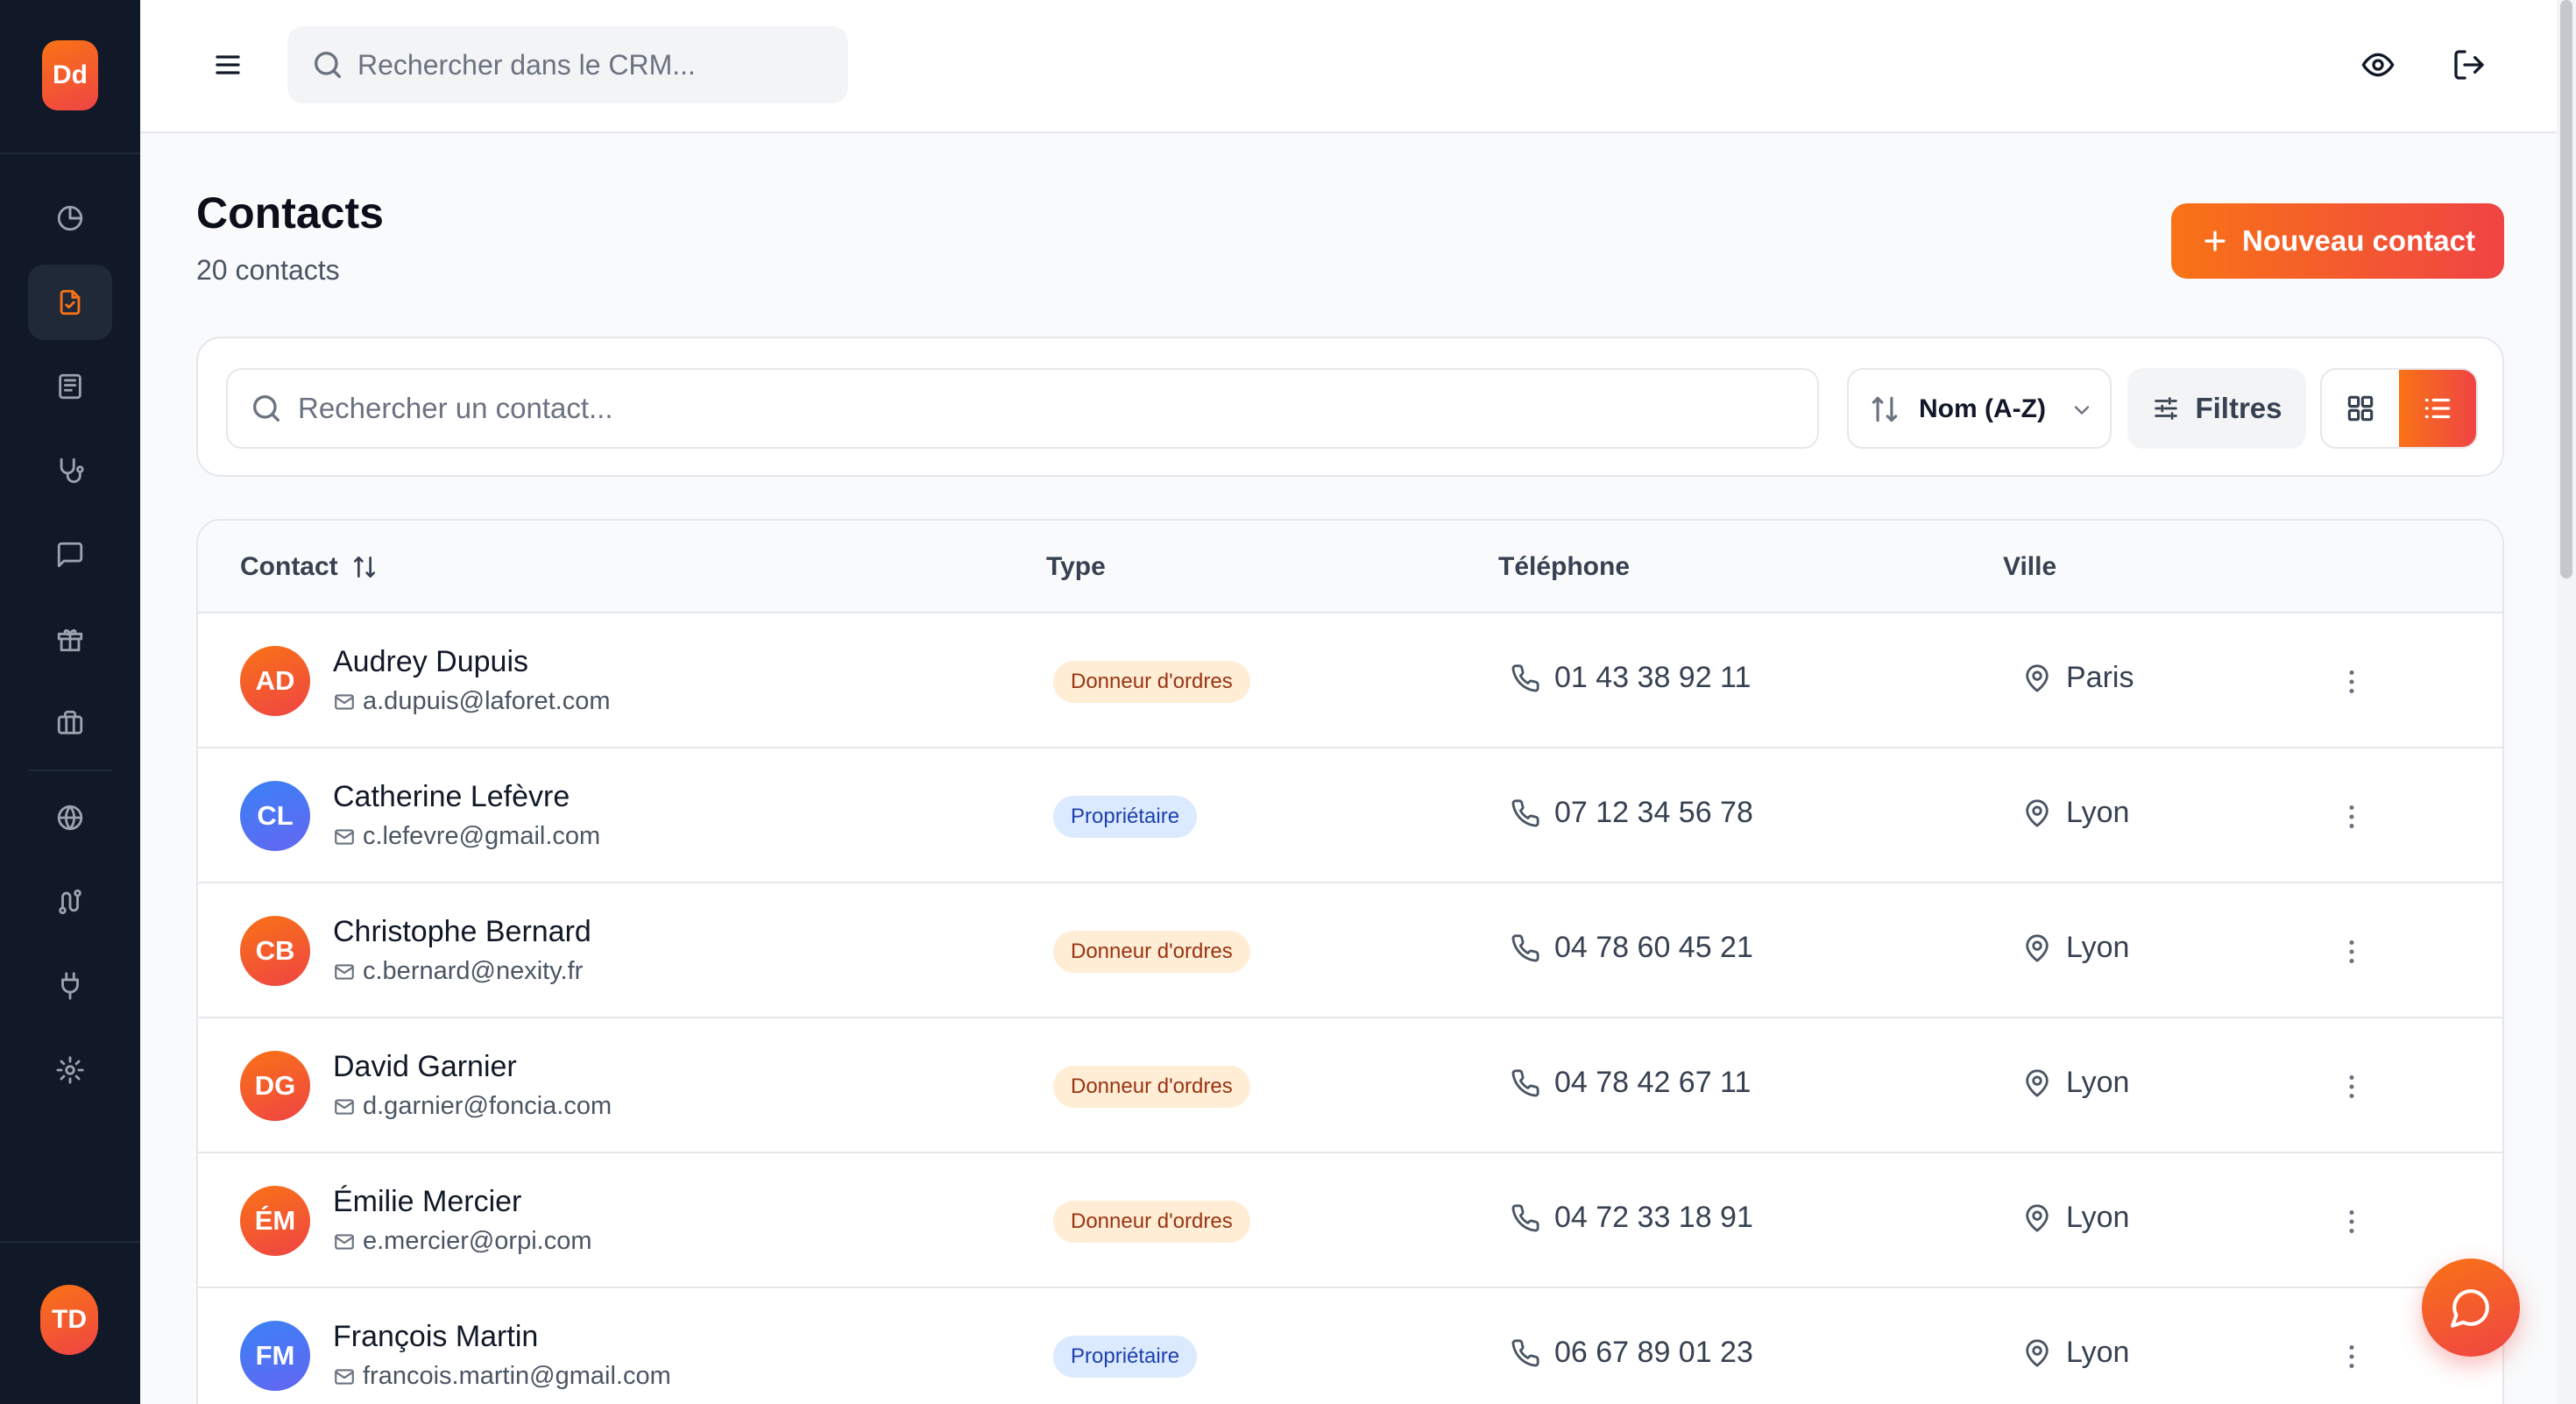 Image resolution: width=2576 pixels, height=1404 pixels. Describe the element at coordinates (70, 723) in the screenshot. I see `sidebar-item-briefcase` at that location.